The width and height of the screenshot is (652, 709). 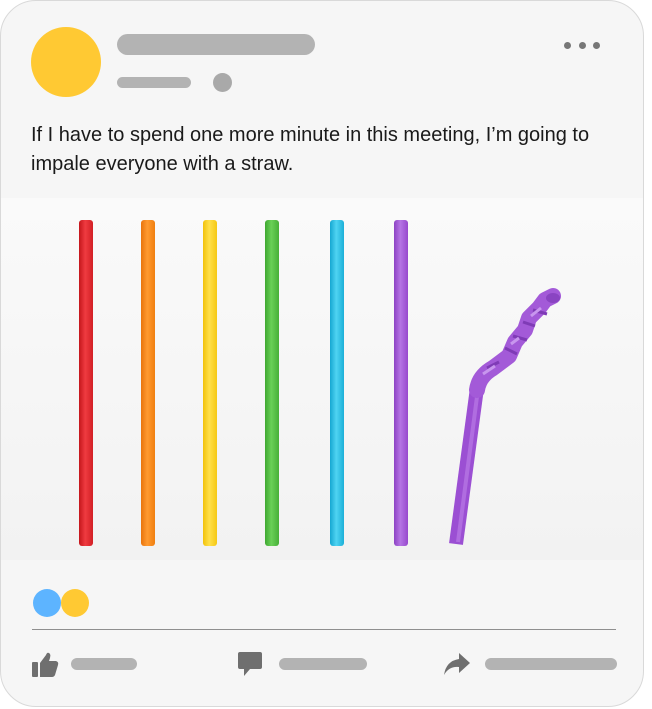 I want to click on reactions-summary, so click(x=63, y=603).